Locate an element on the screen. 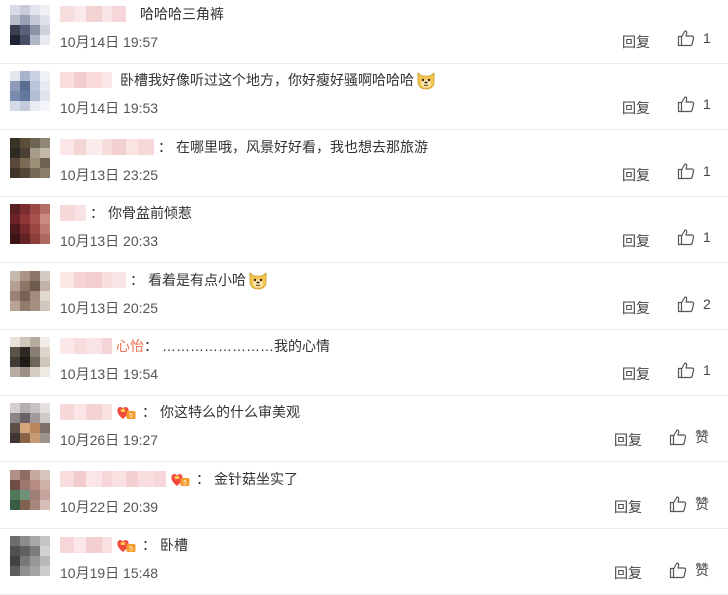 This screenshot has width=728, height=595. comment-row: ：在哪里哦，风景好好看，我也想去那旅游 10月13日 23:25 回复 1 is located at coordinates (364, 164).